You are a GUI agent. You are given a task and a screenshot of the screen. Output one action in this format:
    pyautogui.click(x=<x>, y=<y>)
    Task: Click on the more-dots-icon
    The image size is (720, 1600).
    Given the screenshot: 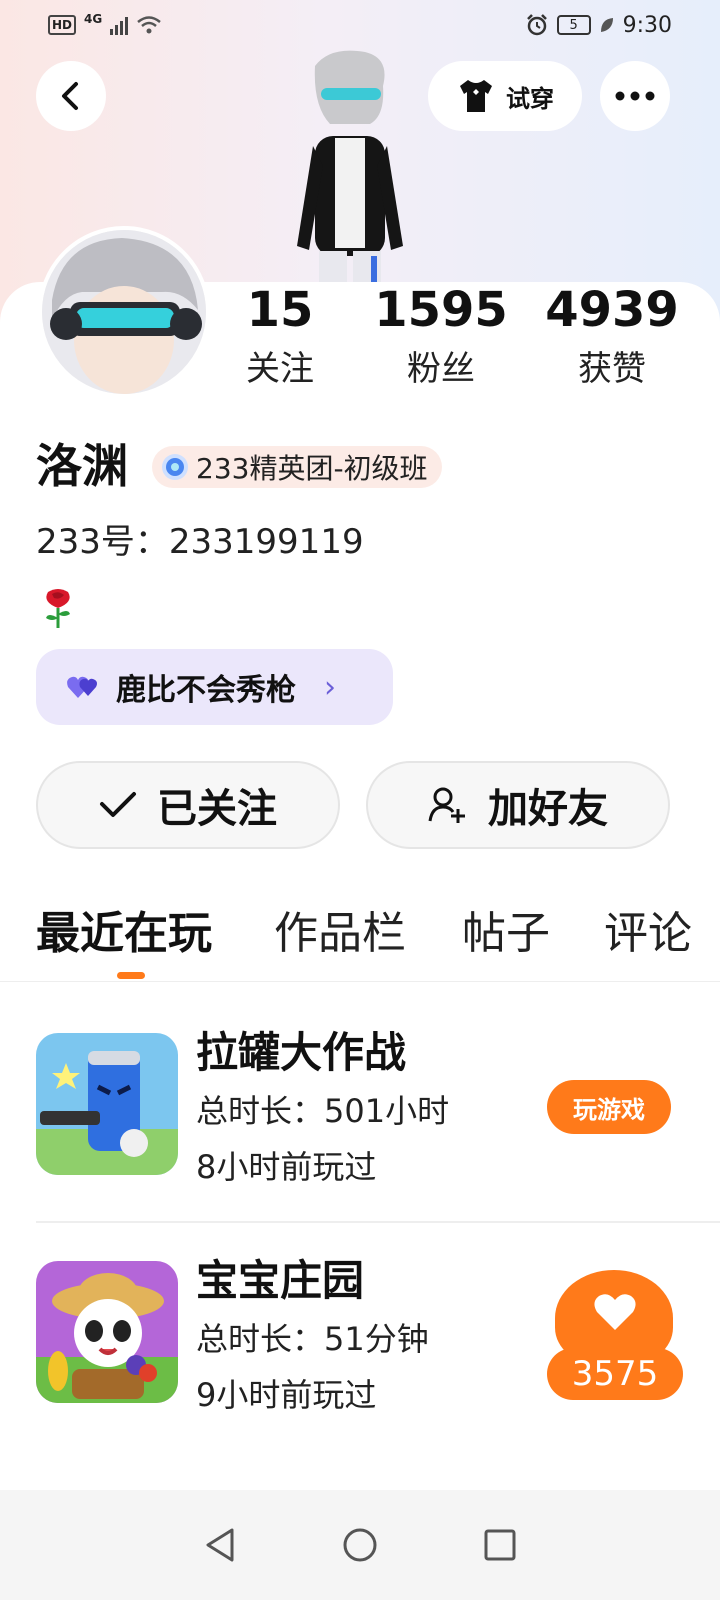 What is the action you would take?
    pyautogui.click(x=635, y=96)
    